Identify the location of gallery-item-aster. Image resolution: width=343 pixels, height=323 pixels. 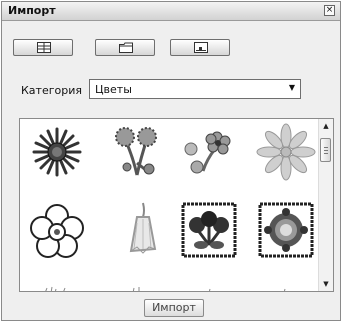
(286, 152).